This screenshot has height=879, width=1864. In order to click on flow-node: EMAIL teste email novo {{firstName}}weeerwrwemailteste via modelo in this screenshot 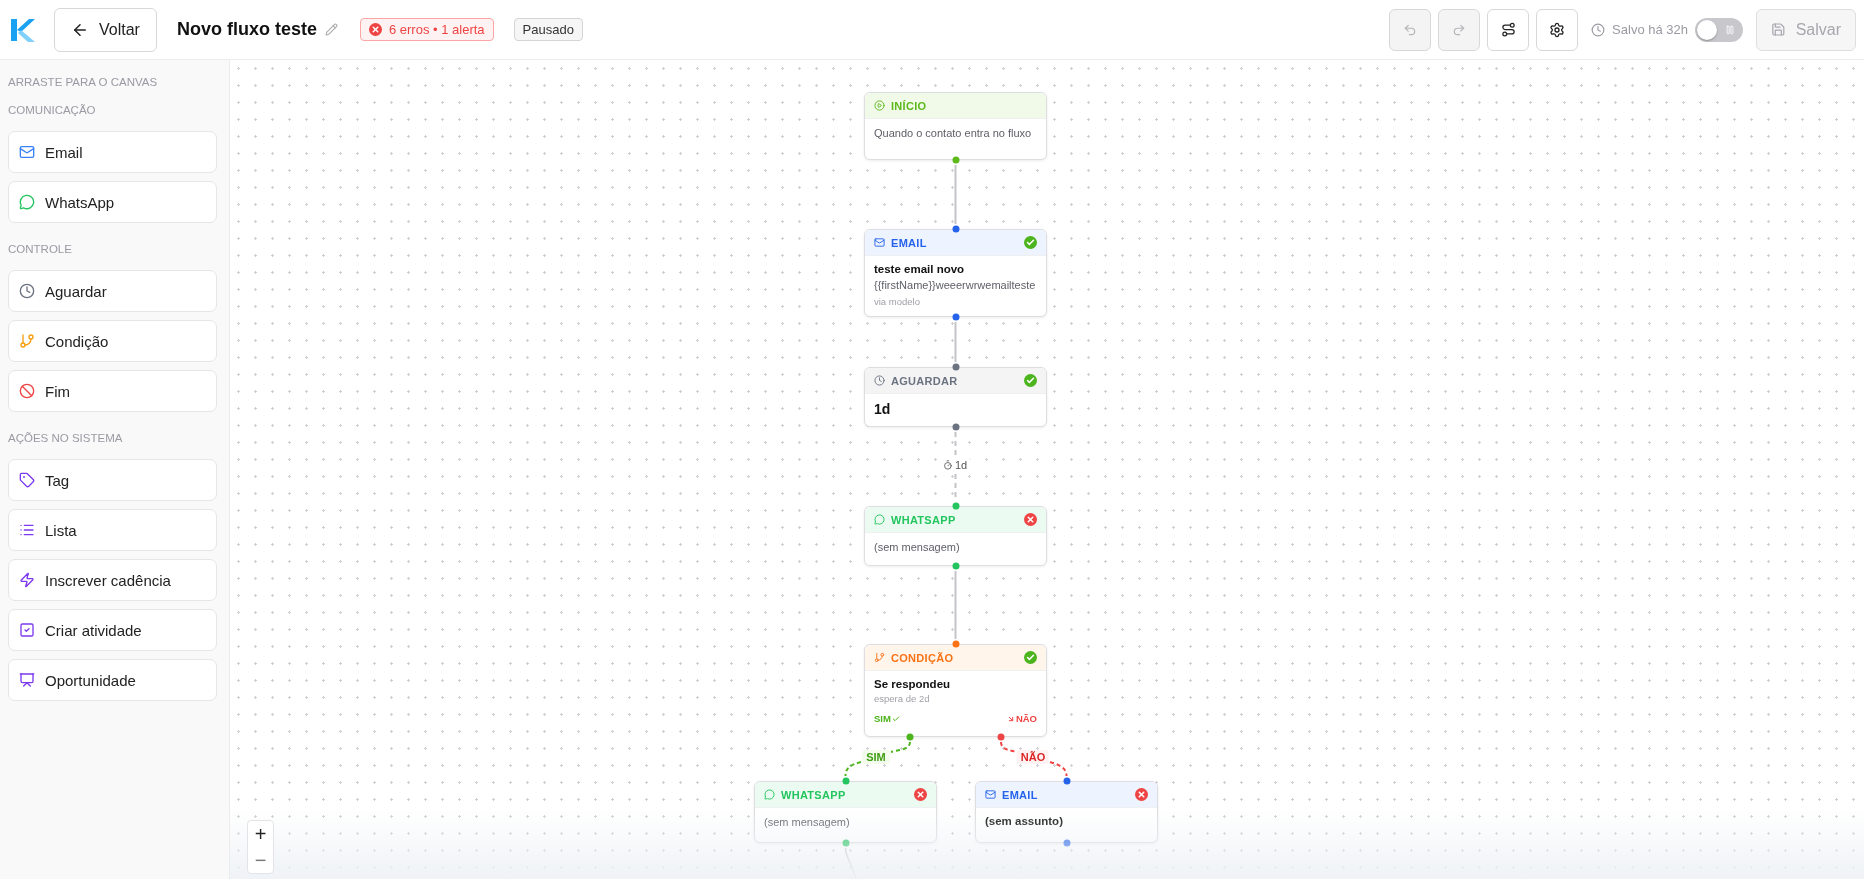, I will do `click(955, 273)`.